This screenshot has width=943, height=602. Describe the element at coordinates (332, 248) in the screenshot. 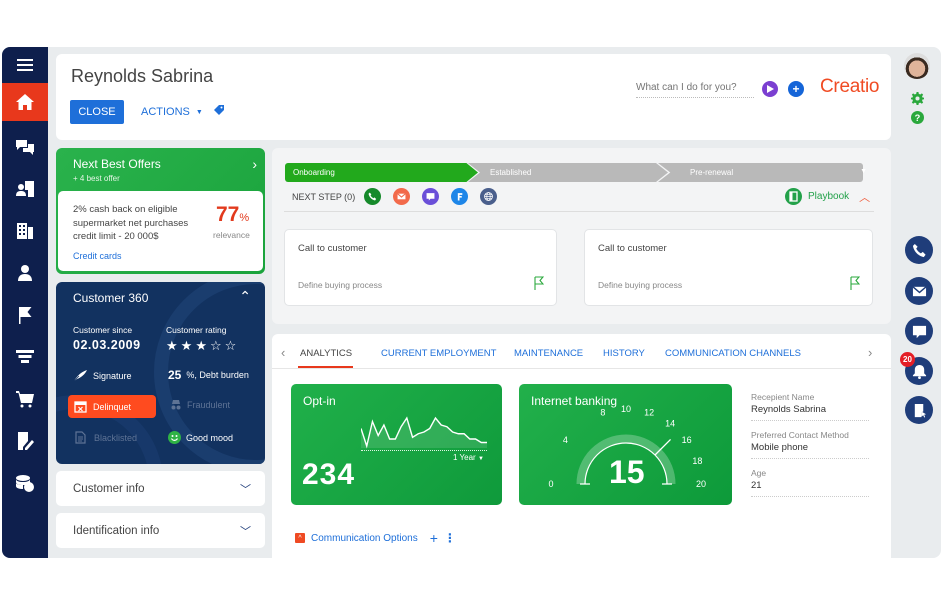

I see `task-title: Call to customer` at that location.